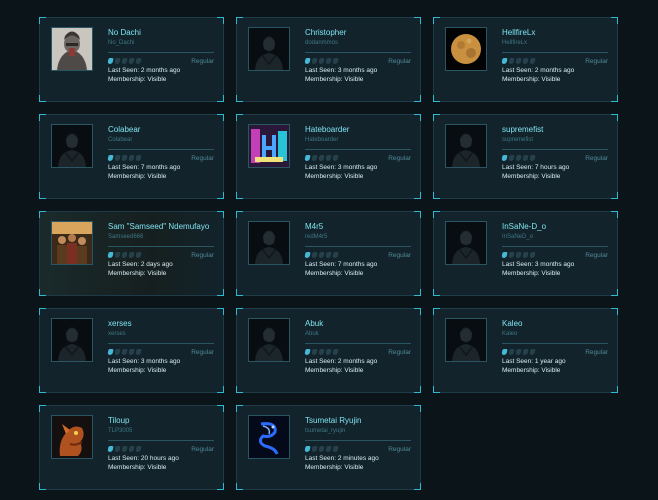 The image size is (658, 500). I want to click on member-handle: HellfireLx, so click(557, 33).